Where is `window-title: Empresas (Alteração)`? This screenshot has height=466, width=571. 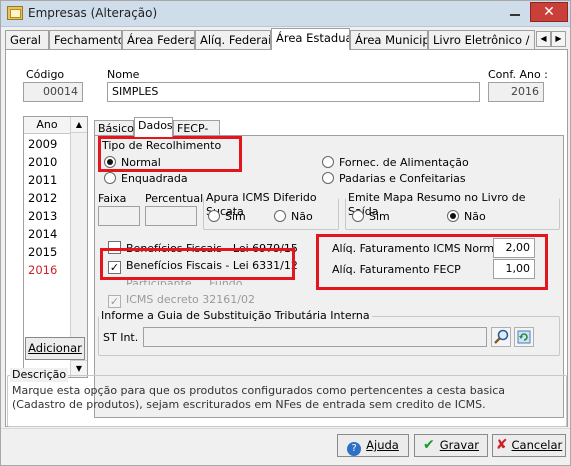
window-title: Empresas (Alteração) is located at coordinates (93, 13).